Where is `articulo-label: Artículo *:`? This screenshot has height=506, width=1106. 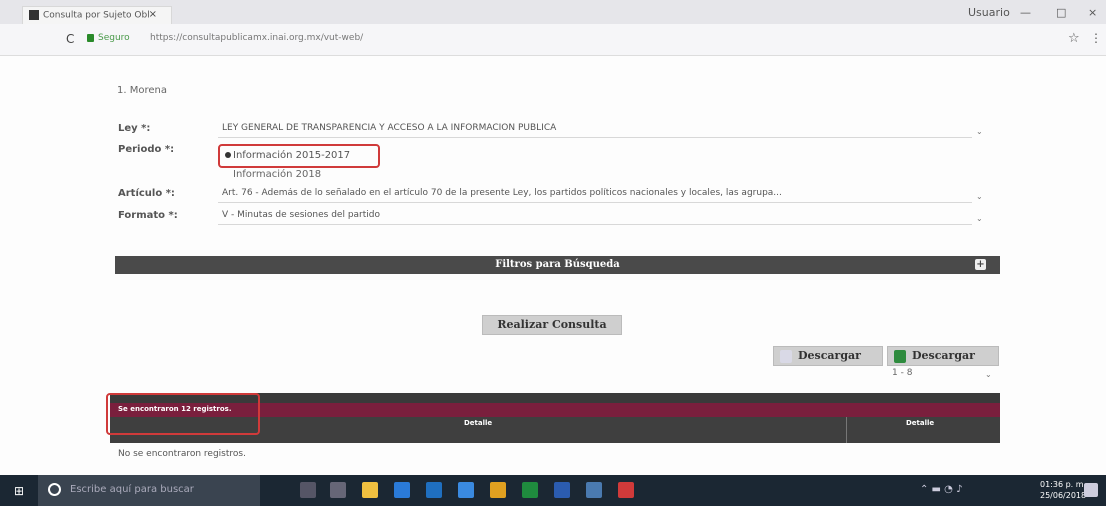
articulo-label: Artículo *: is located at coordinates (146, 193).